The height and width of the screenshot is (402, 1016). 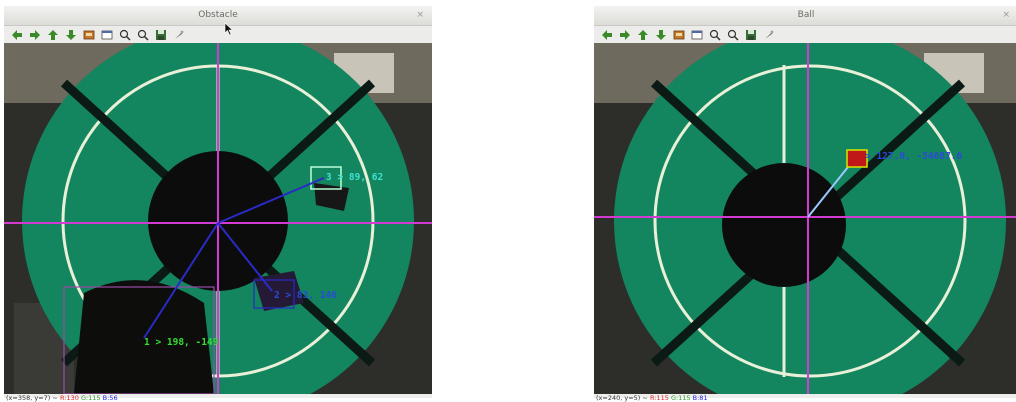 I want to click on ball-box, so click(x=857, y=158).